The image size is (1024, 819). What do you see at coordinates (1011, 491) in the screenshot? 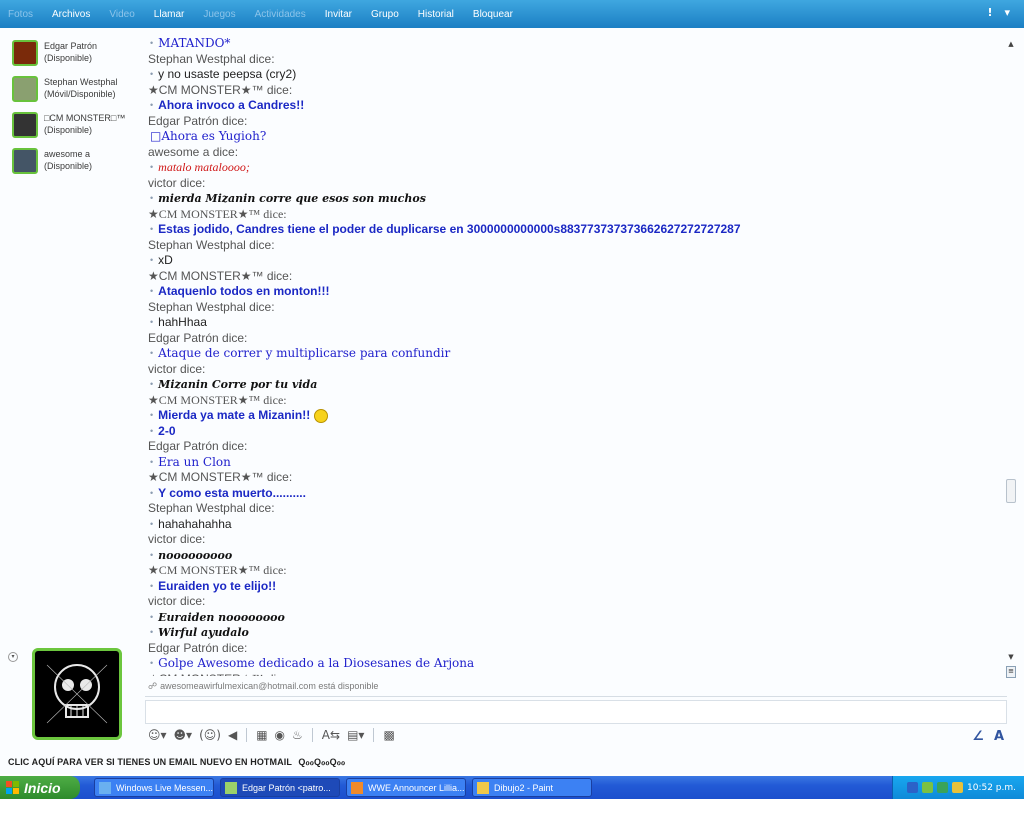
I see `scroll-thumb` at bounding box center [1011, 491].